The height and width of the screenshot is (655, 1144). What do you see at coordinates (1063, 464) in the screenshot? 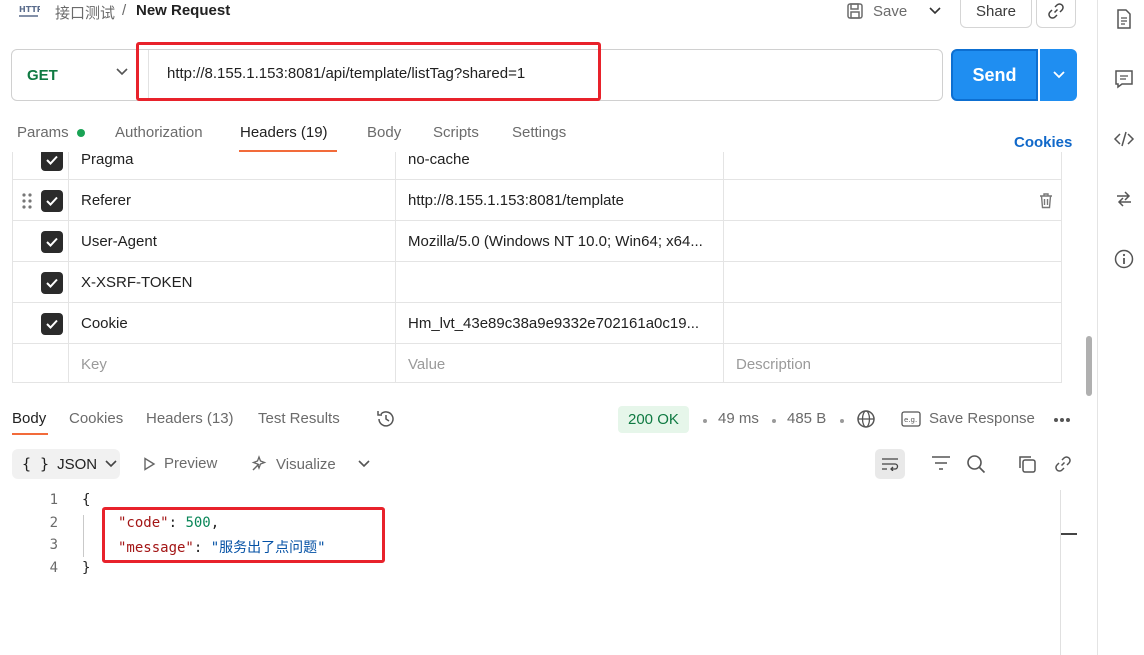
I see `link-icon` at bounding box center [1063, 464].